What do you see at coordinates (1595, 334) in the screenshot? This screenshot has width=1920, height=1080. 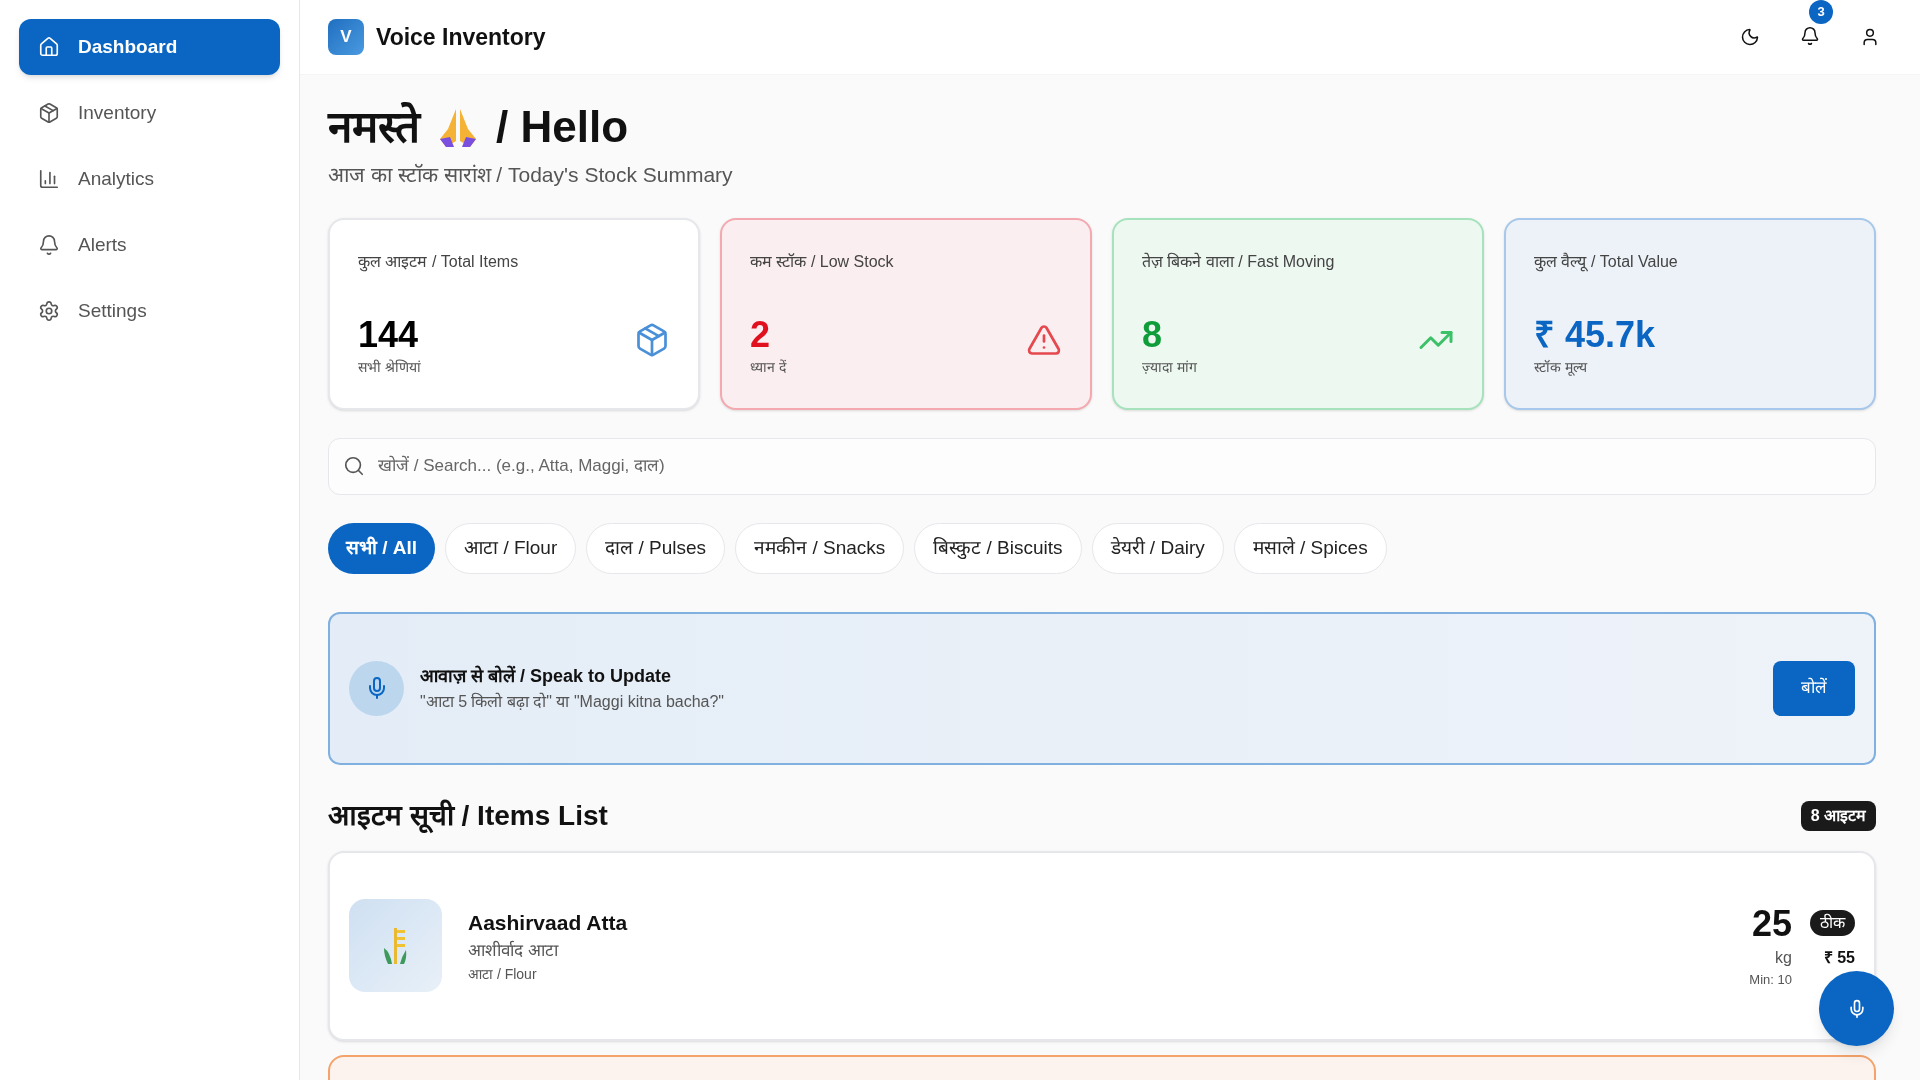 I see `stat-value: ₹ 45.7k` at bounding box center [1595, 334].